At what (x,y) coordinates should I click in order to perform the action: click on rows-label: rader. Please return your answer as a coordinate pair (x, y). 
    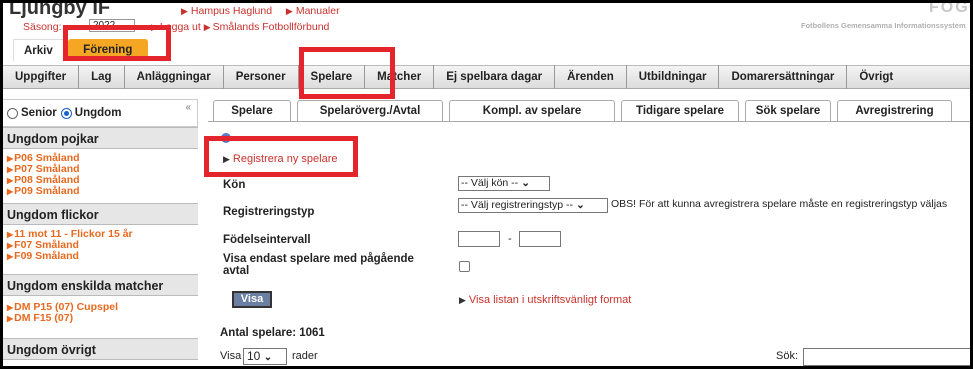
    Looking at the image, I should click on (305, 356).